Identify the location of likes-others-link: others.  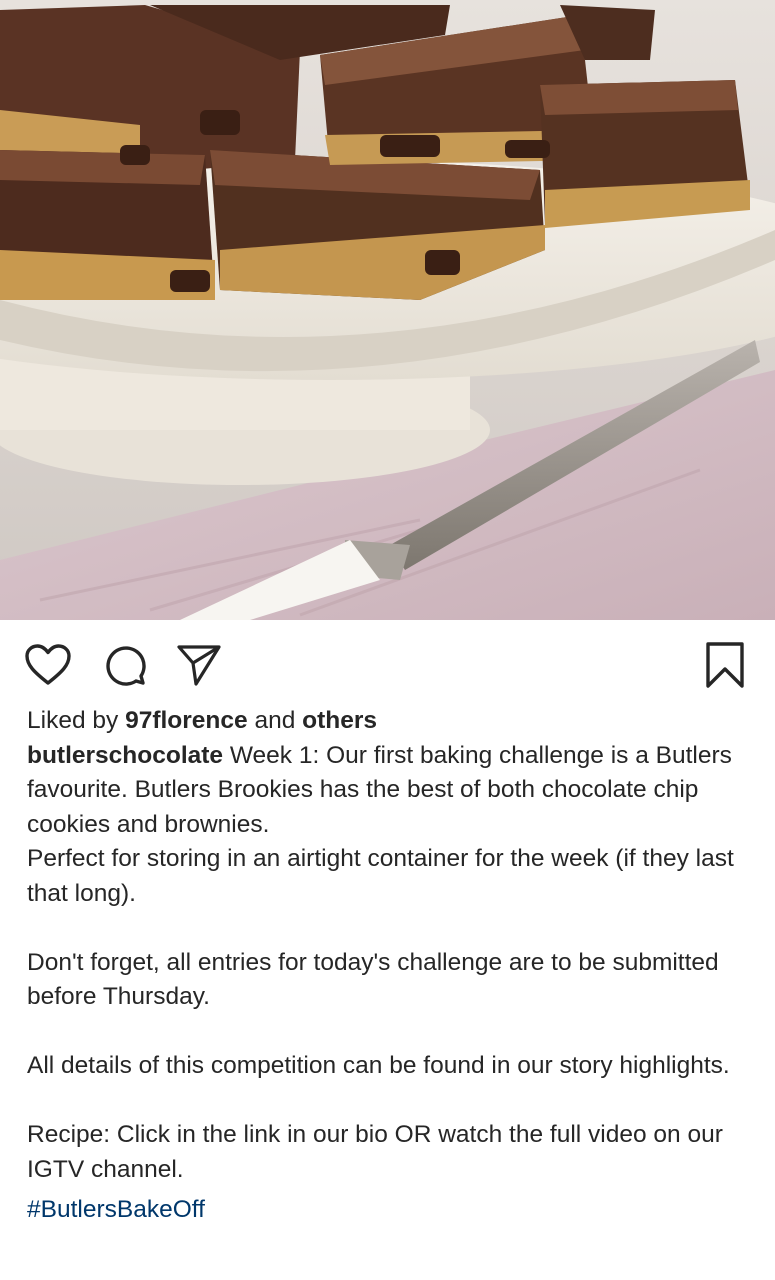
(339, 720).